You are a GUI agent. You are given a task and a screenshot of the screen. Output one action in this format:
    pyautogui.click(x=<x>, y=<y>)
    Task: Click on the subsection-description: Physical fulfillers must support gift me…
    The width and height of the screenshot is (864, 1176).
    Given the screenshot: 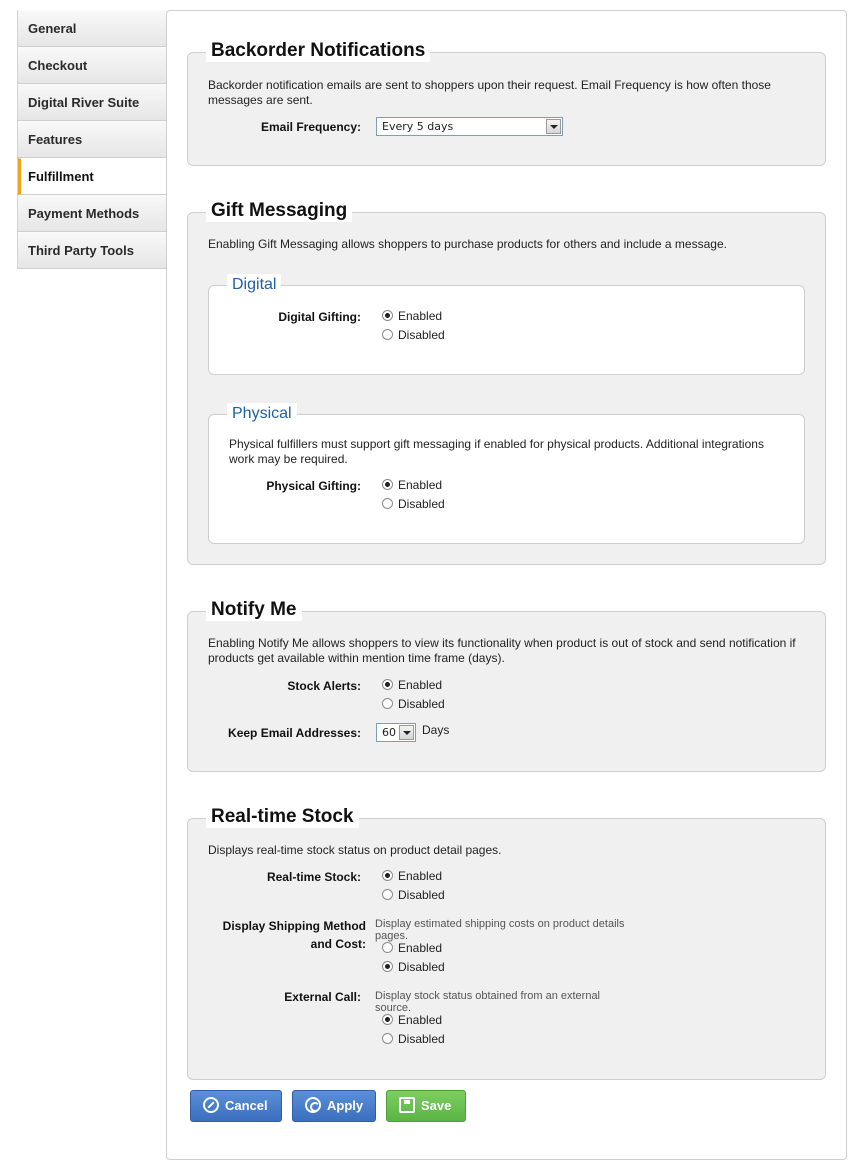 What is the action you would take?
    pyautogui.click(x=496, y=451)
    